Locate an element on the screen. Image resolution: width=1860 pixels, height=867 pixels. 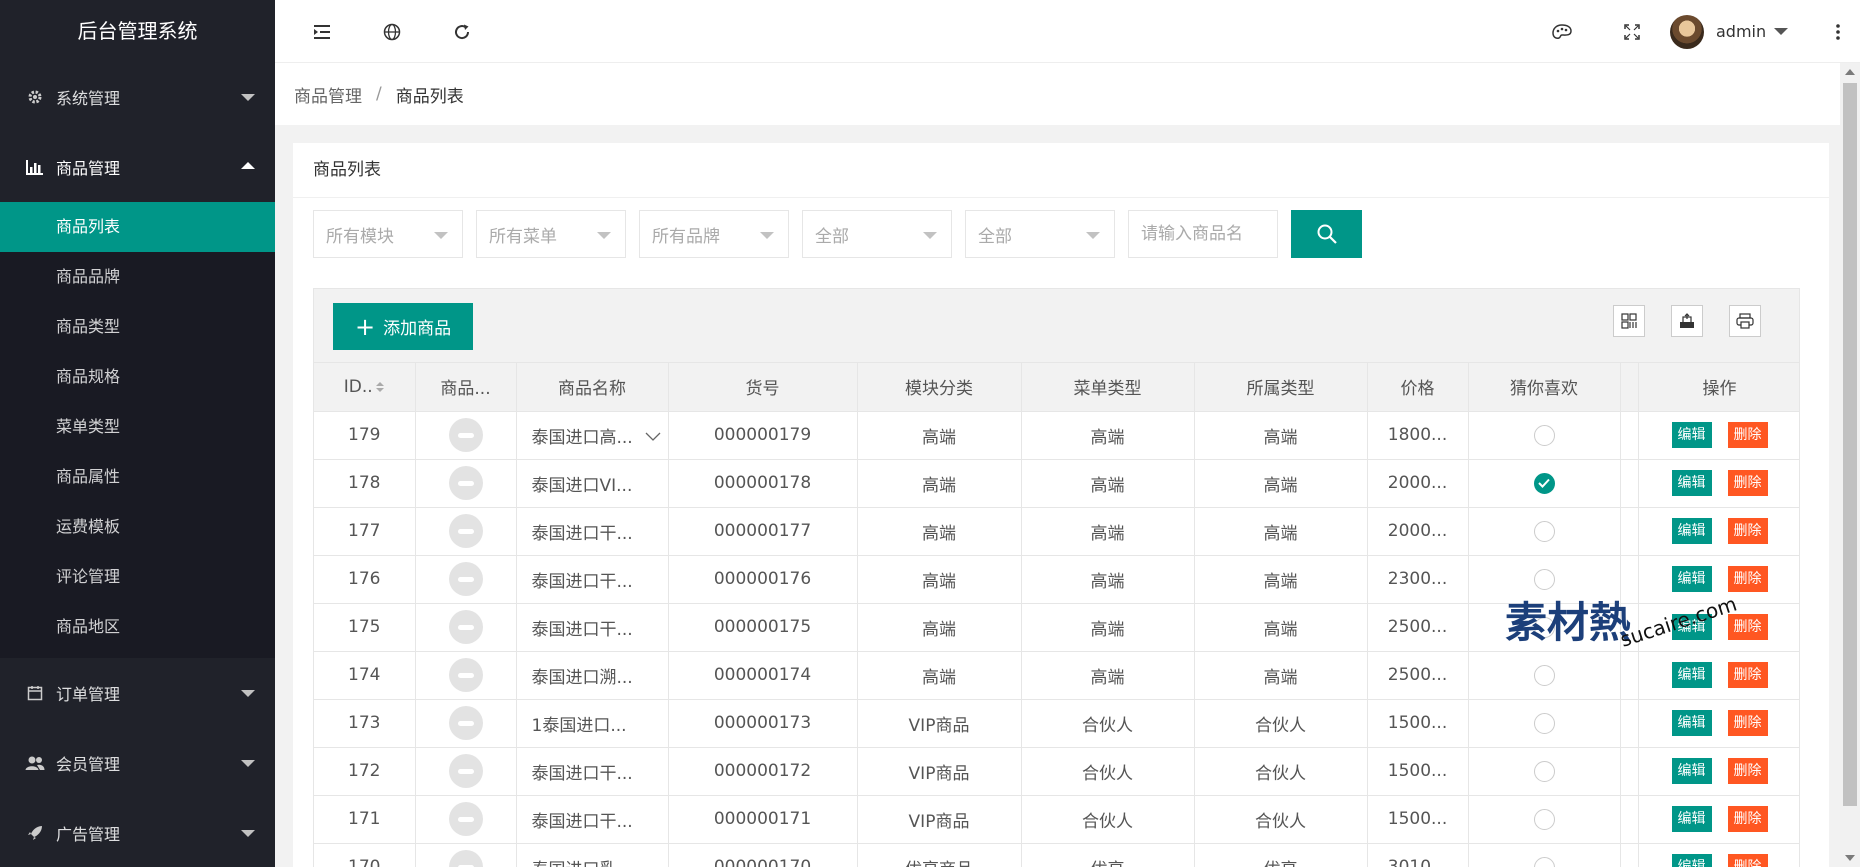
cell-module: VIP商品 is located at coordinates (939, 771).